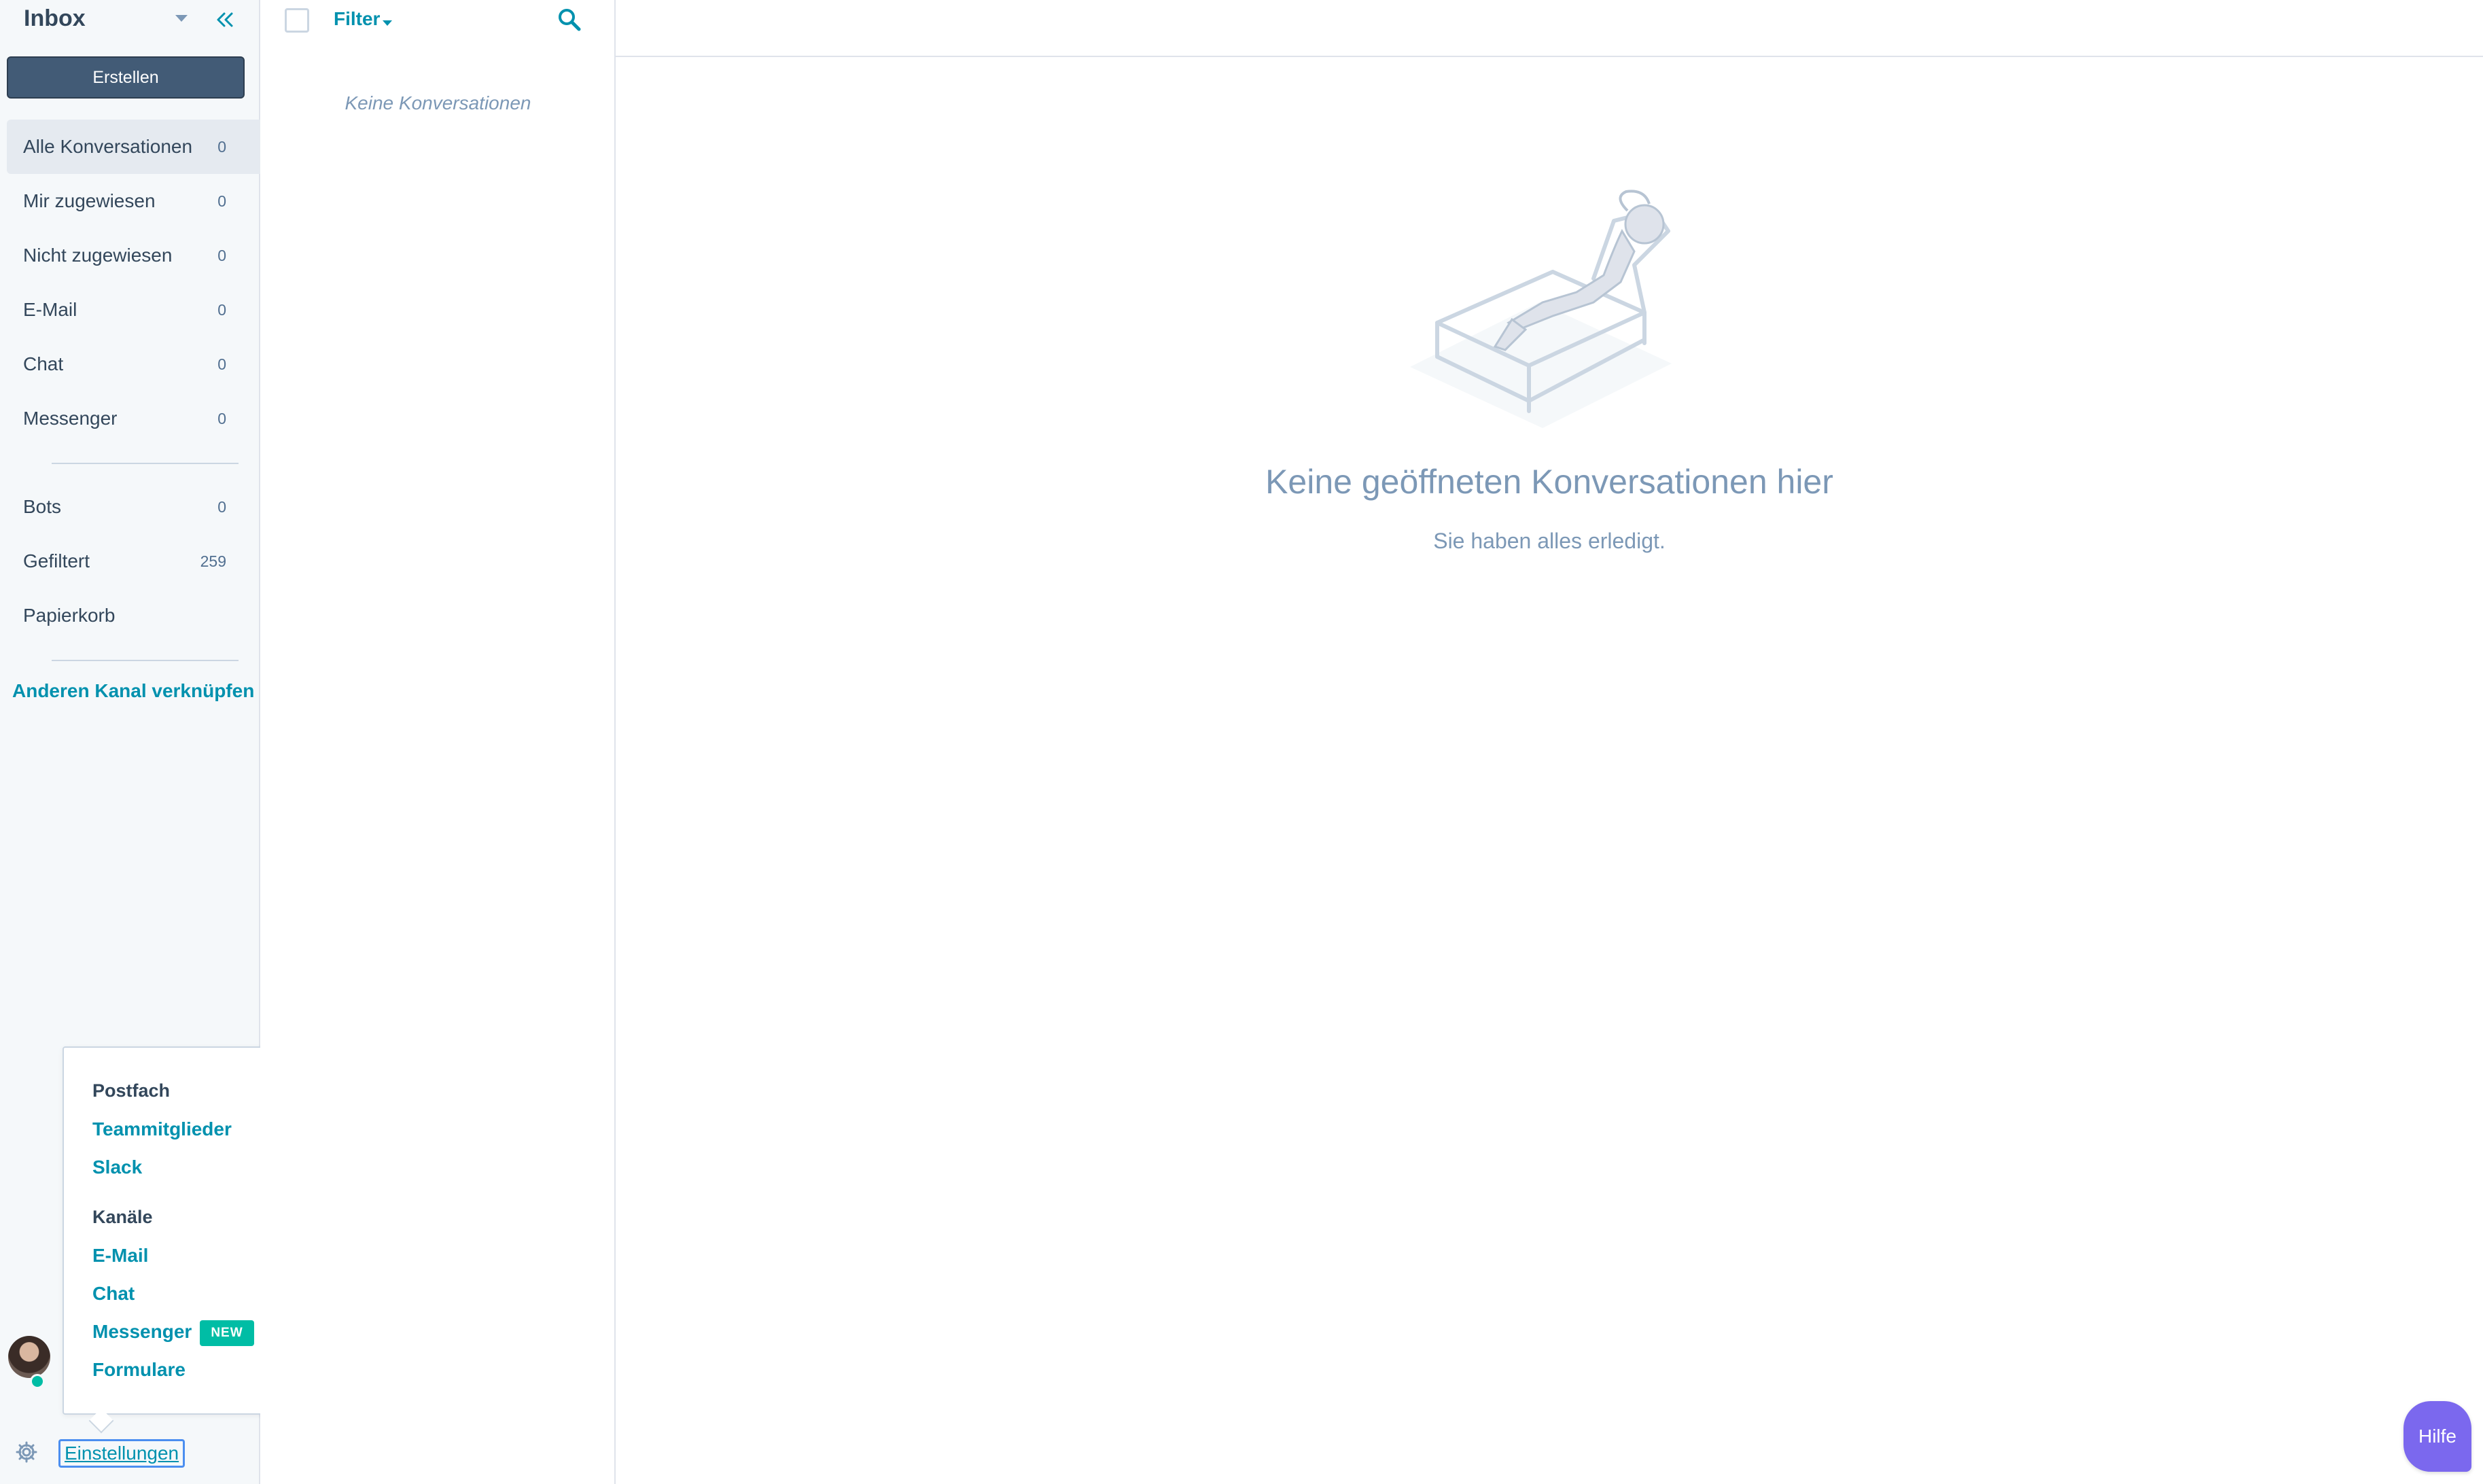  What do you see at coordinates (438, 102) in the screenshot?
I see `empty-list-text: Keine Konversationen` at bounding box center [438, 102].